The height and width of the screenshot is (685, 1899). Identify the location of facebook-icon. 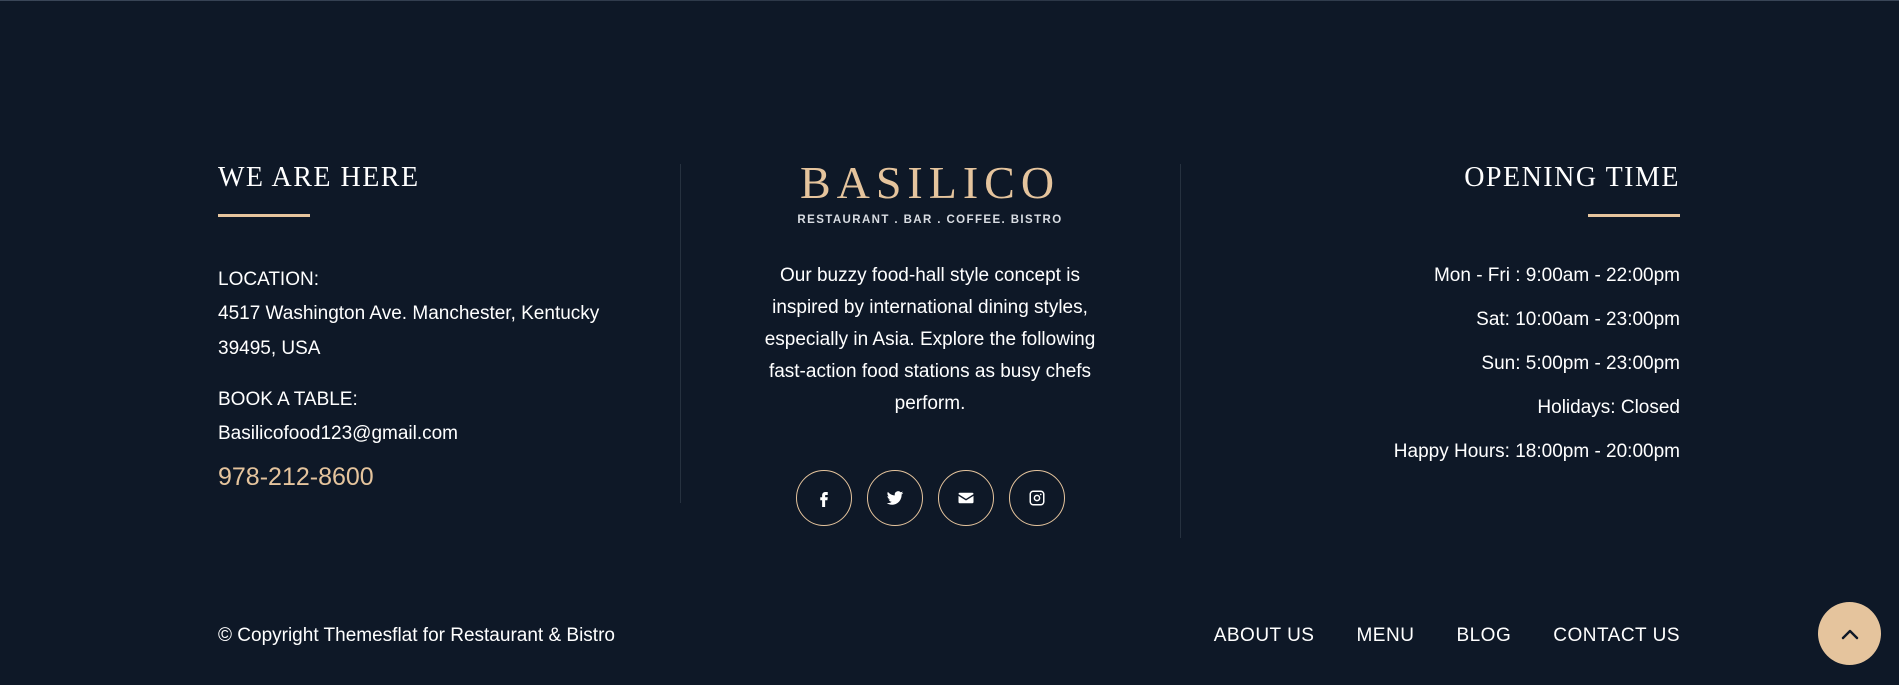
(823, 499).